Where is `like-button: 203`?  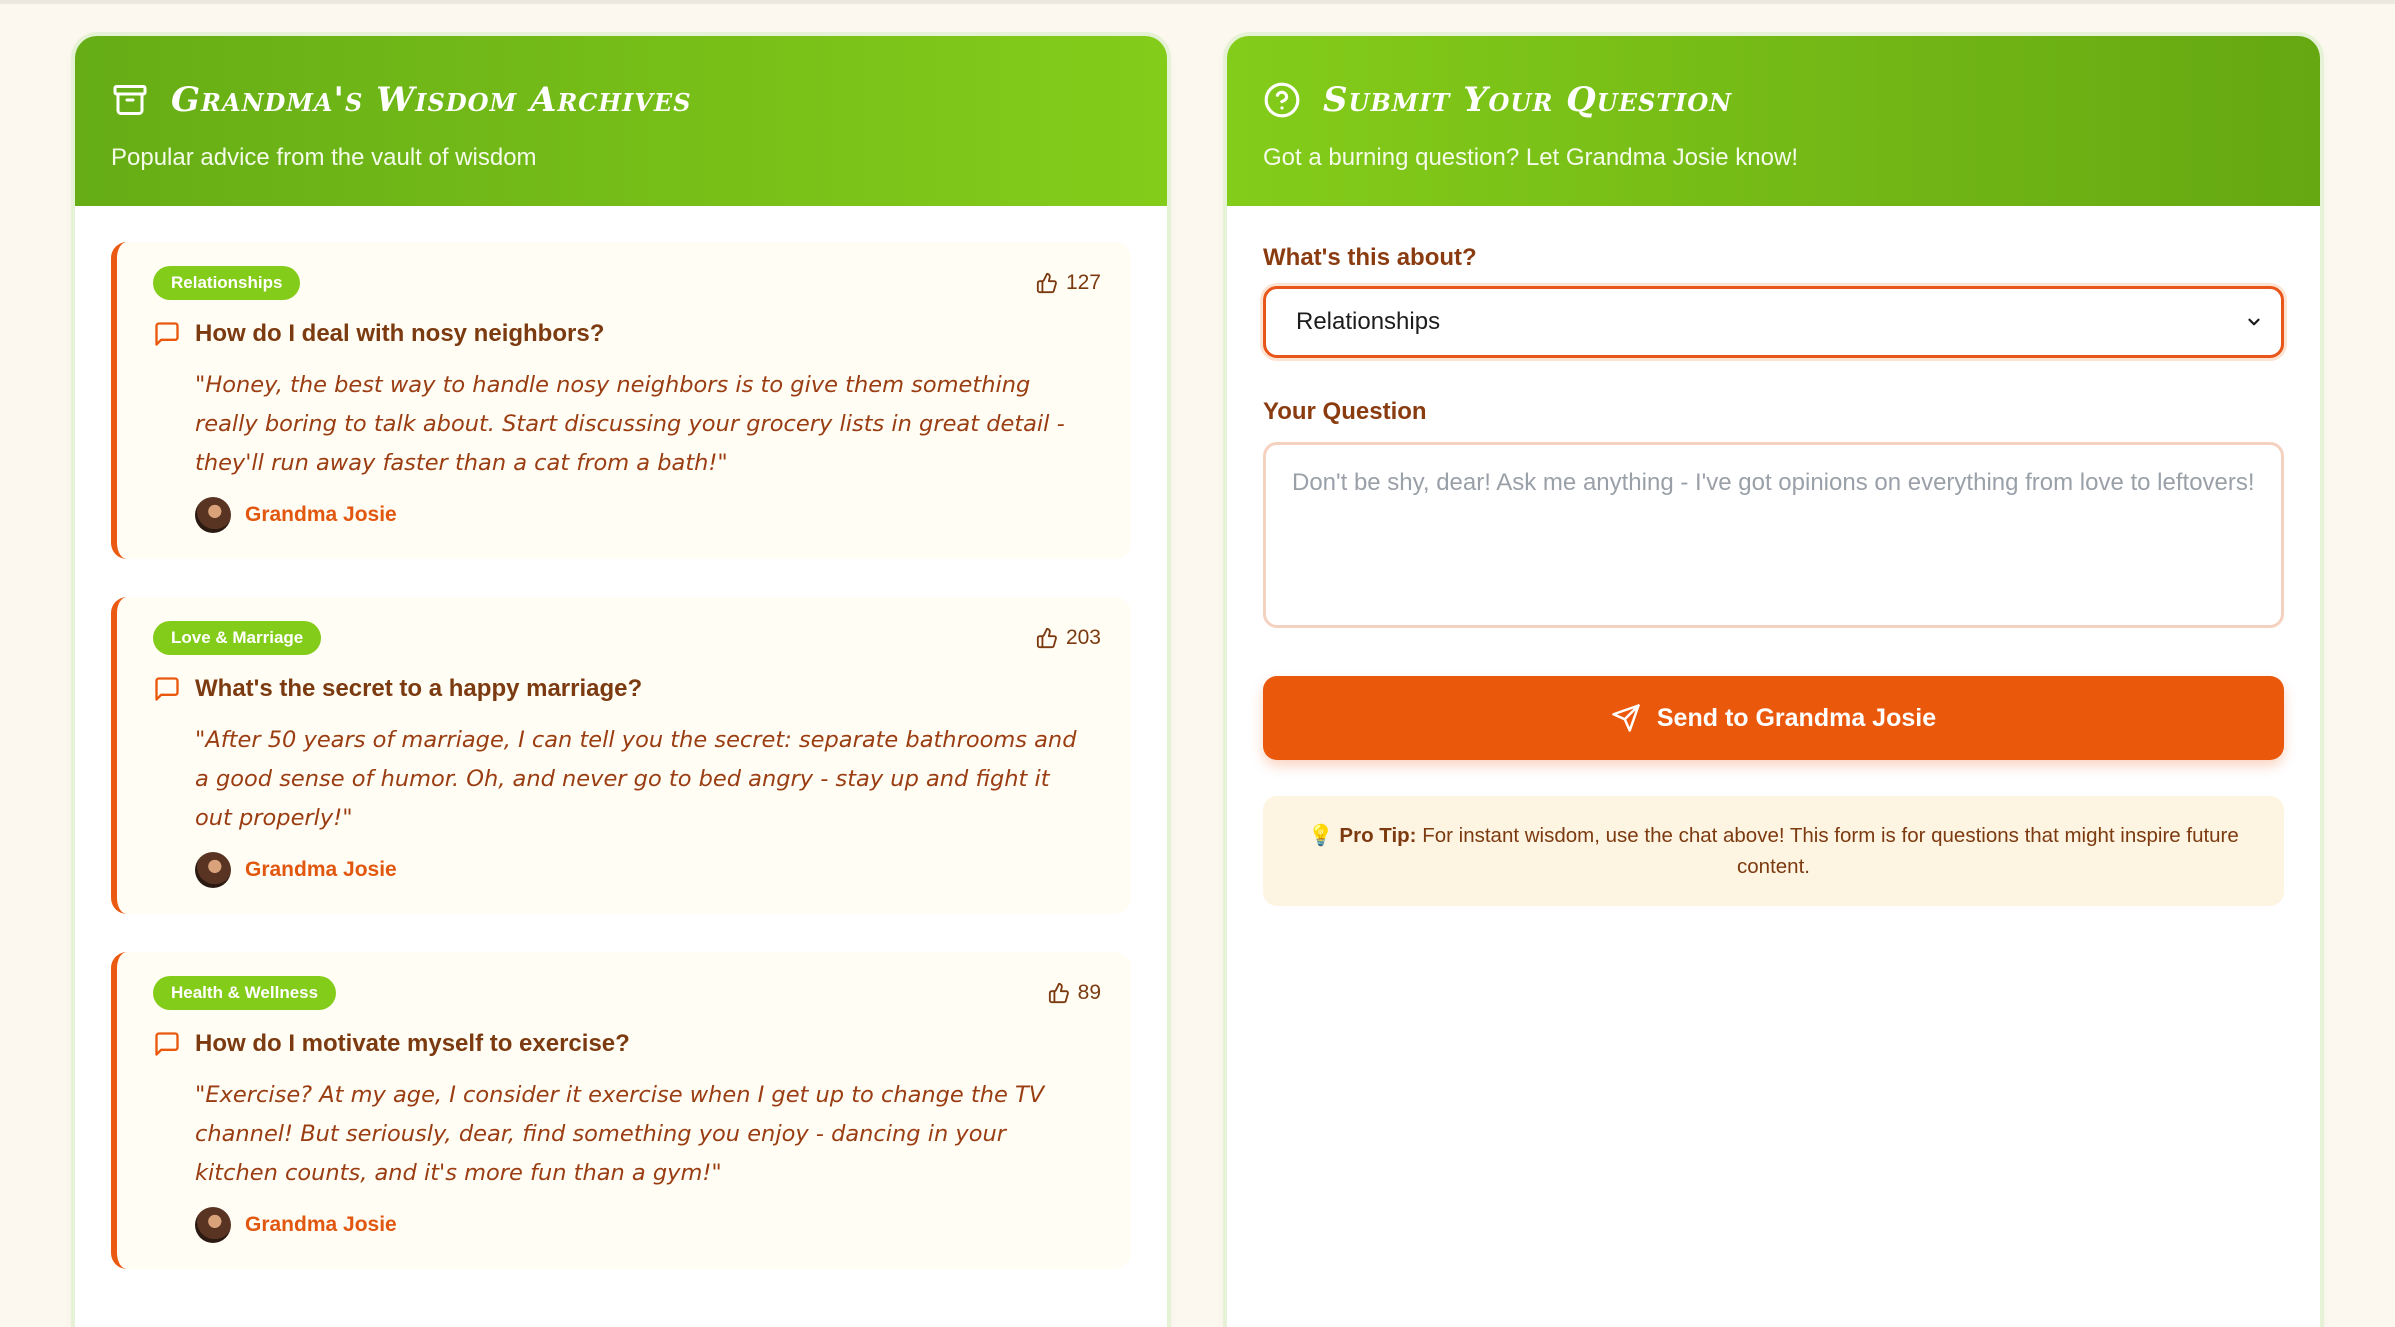 like-button: 203 is located at coordinates (1068, 638).